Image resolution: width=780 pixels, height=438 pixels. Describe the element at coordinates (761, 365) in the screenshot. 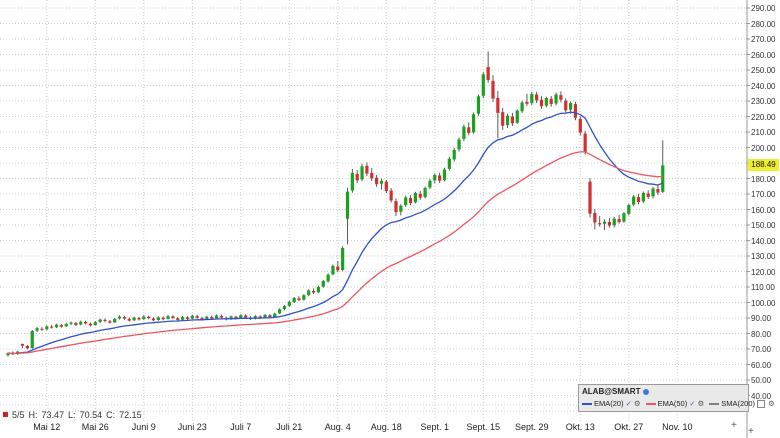

I see `price-axis-label: 60.00` at that location.